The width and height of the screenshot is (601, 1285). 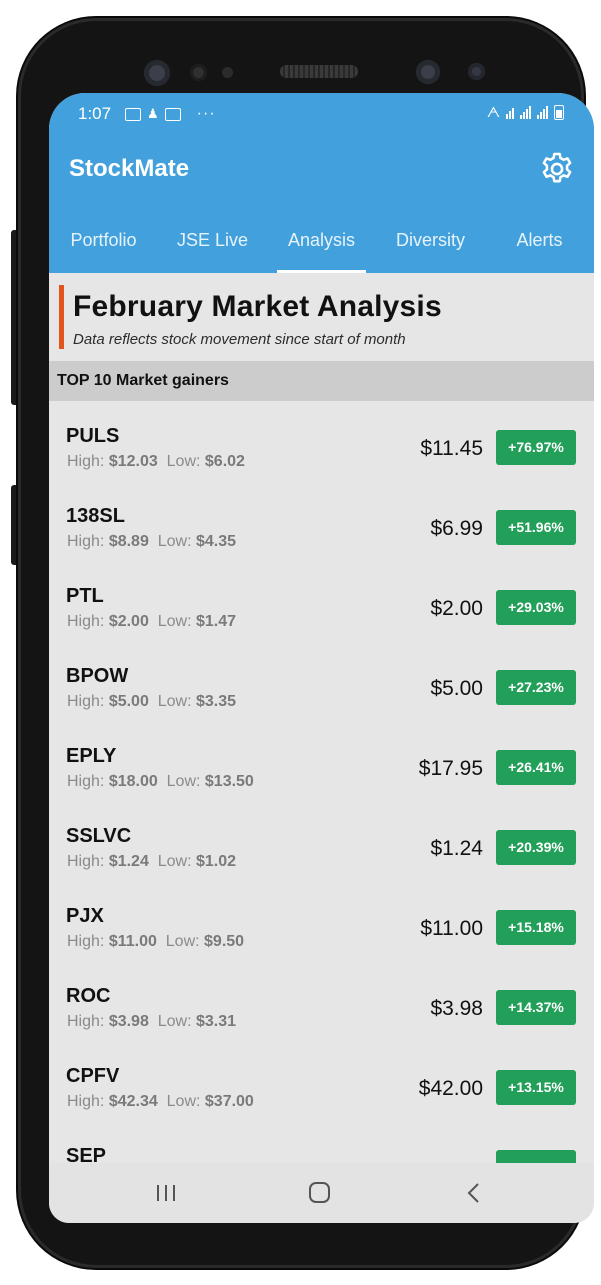 I want to click on low-value: $4.35, so click(x=216, y=541).